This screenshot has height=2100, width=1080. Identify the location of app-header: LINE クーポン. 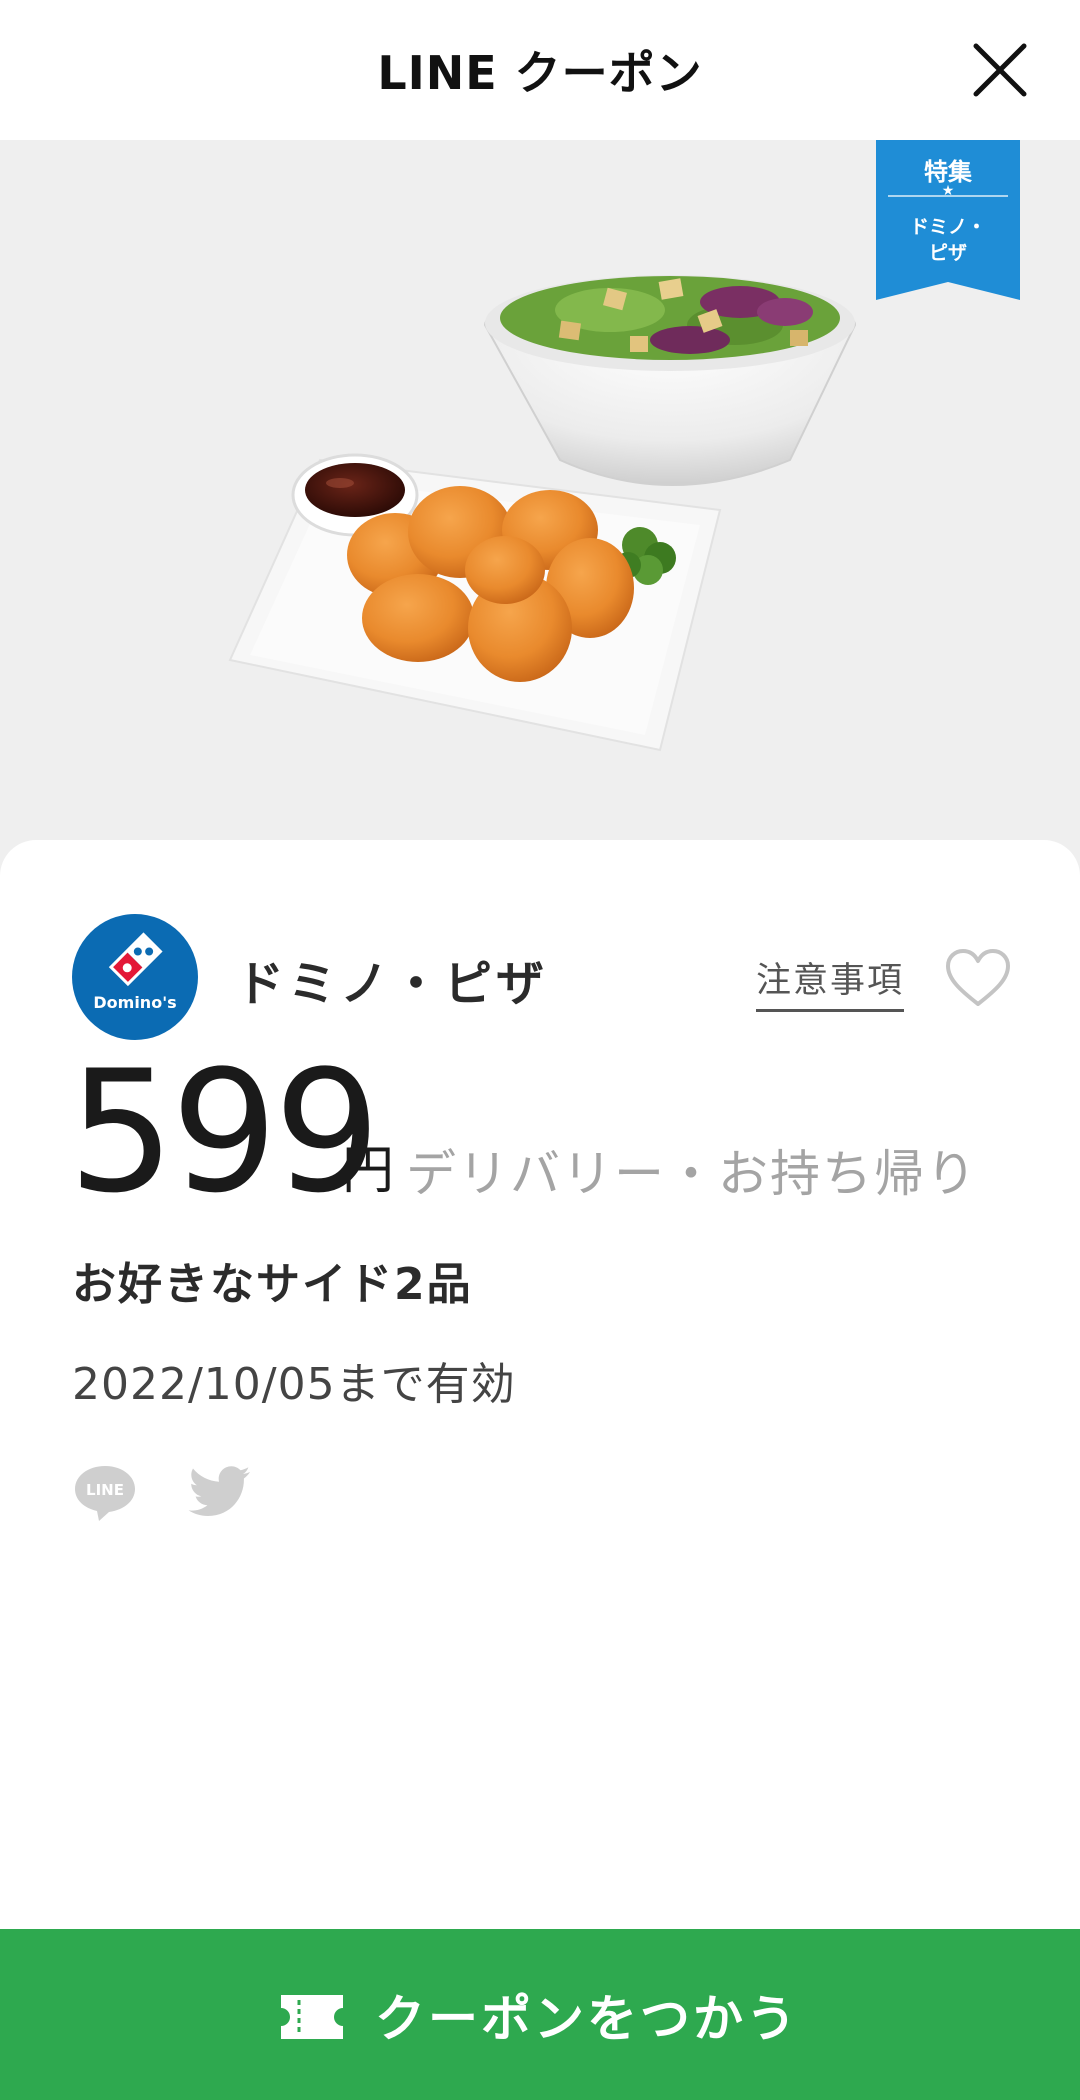
(540, 70).